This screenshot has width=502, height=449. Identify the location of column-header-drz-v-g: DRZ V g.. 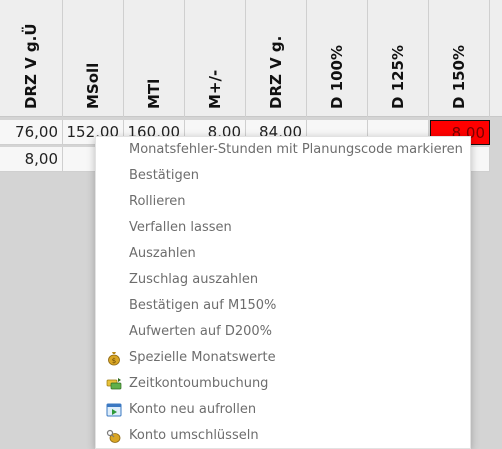
(276, 58).